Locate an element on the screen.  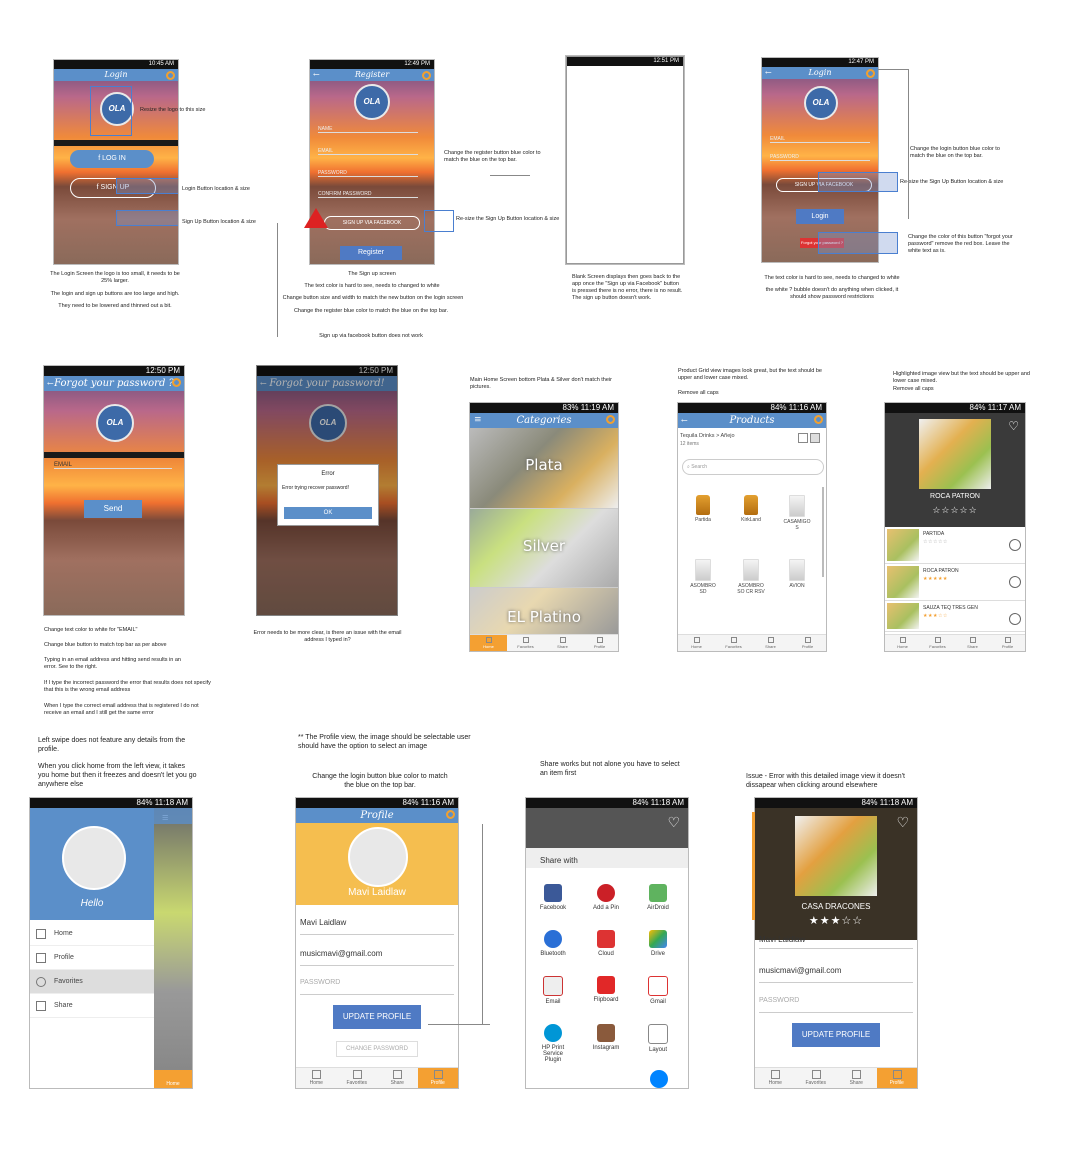
facebook-signup-button: SIGN UP VIA FACEBOOK is located at coordinates (372, 223).